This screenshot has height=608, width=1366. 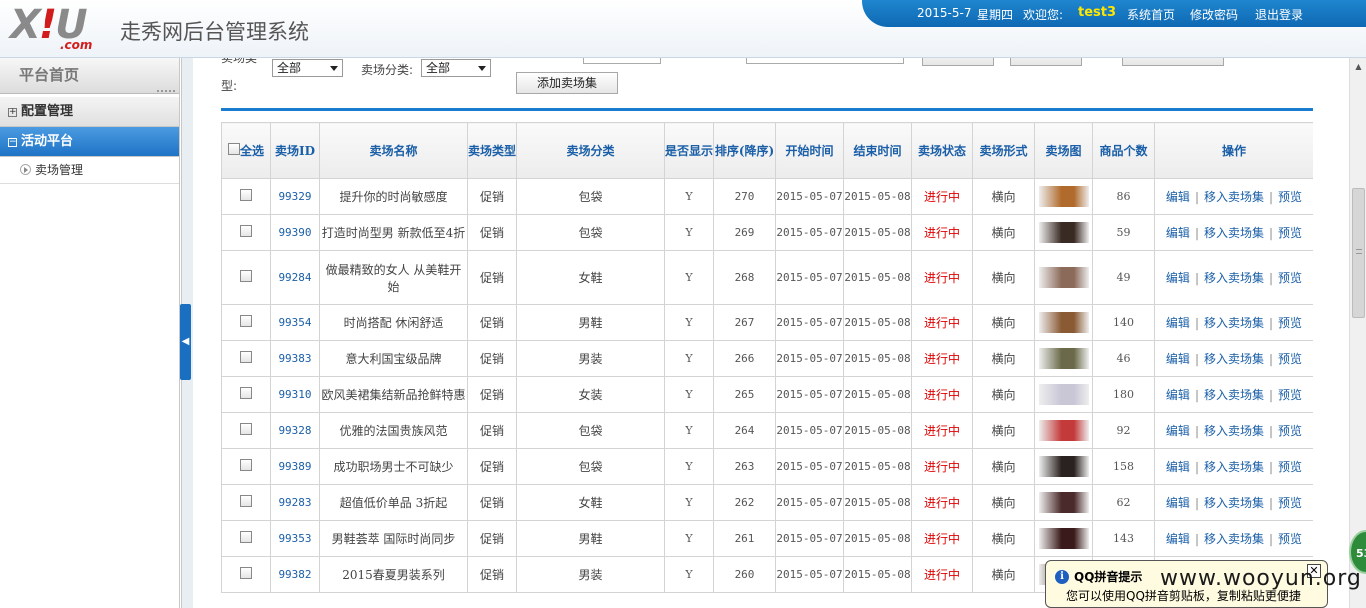 What do you see at coordinates (295, 502) in the screenshot?
I see `cell-id: 99283` at bounding box center [295, 502].